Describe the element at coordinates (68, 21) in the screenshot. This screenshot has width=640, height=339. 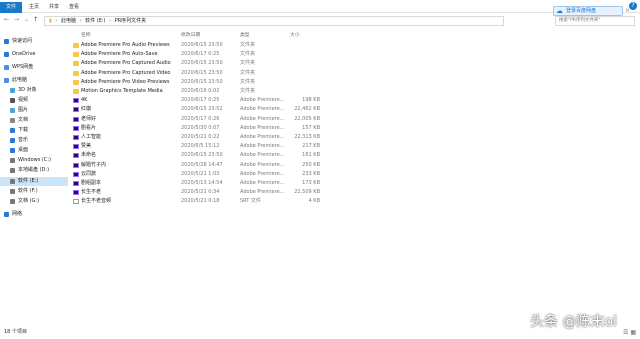
I see `breadcrumb-this-pc: 此电脑` at that location.